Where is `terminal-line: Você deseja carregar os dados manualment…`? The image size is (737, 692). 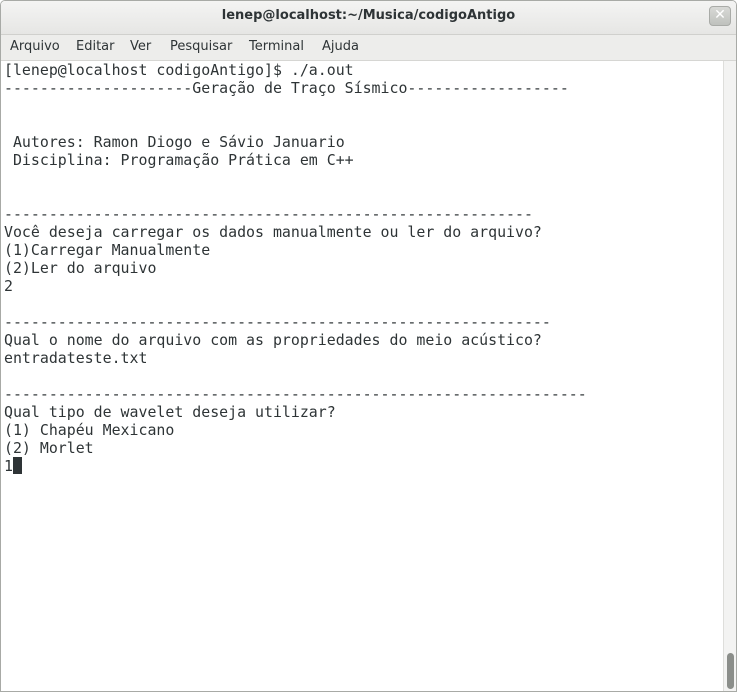 terminal-line: Você deseja carregar os dados manualment… is located at coordinates (273, 232).